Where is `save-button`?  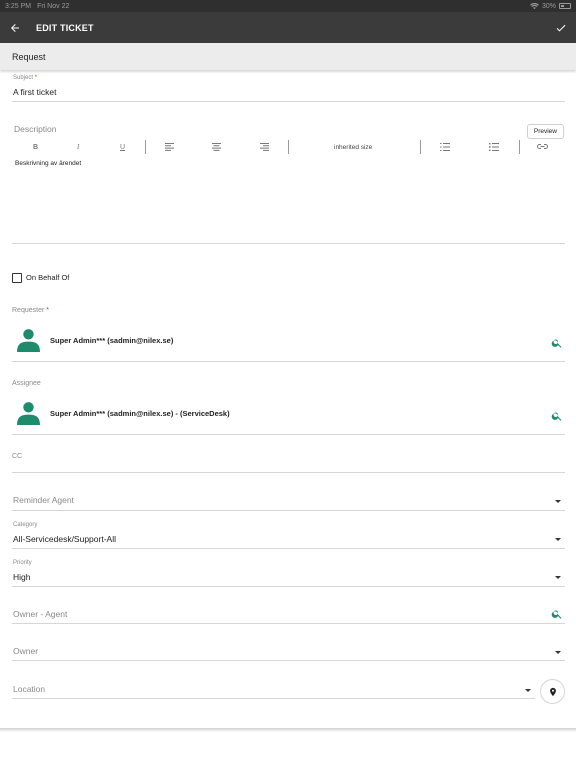
save-button is located at coordinates (561, 28).